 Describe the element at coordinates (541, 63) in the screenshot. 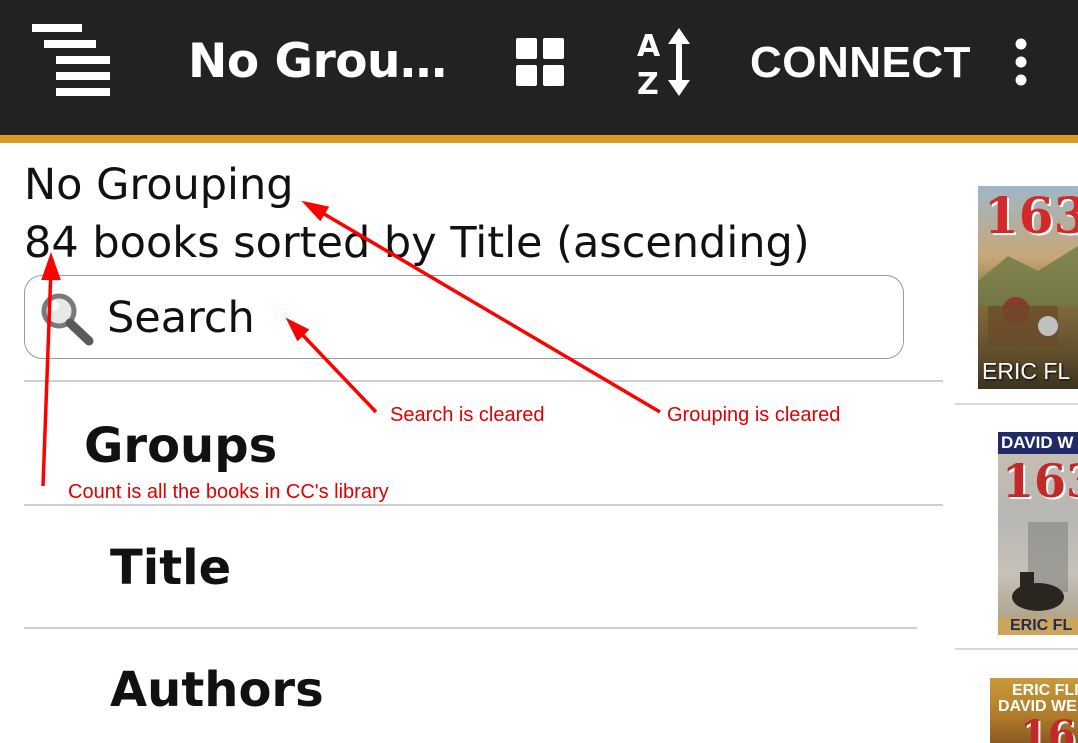

I see `grid-view-icon` at that location.